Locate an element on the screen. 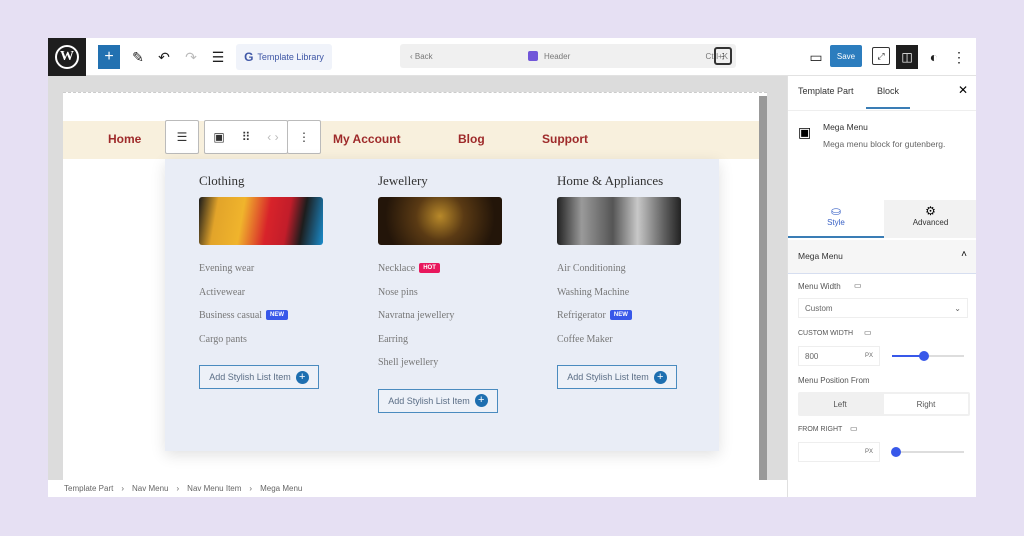 This screenshot has width=1024, height=536. options-menu-icon: ⋮ is located at coordinates (959, 57).